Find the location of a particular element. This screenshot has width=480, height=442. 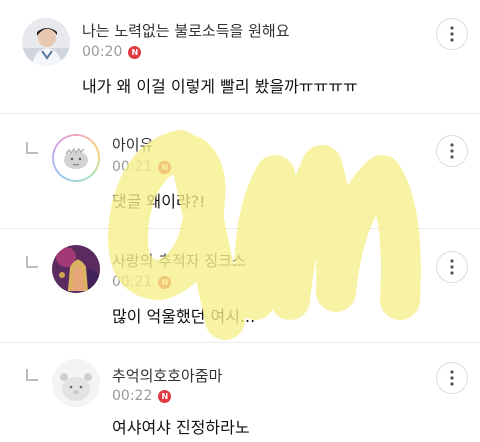

comment-meta: 00:22 N is located at coordinates (142, 396).